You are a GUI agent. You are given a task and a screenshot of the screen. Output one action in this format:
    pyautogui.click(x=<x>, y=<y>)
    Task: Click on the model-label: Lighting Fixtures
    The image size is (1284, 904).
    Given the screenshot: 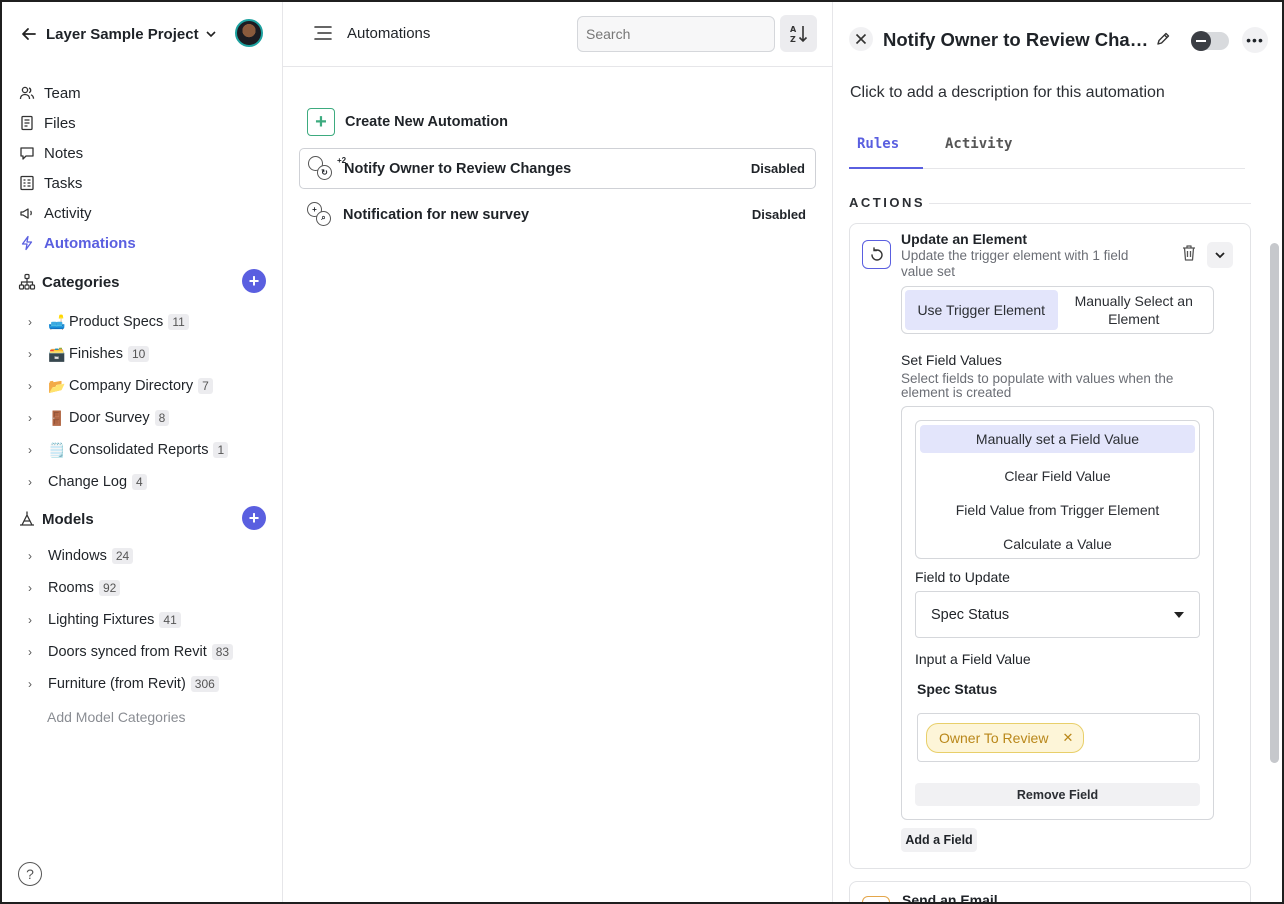 What is the action you would take?
    pyautogui.click(x=101, y=620)
    